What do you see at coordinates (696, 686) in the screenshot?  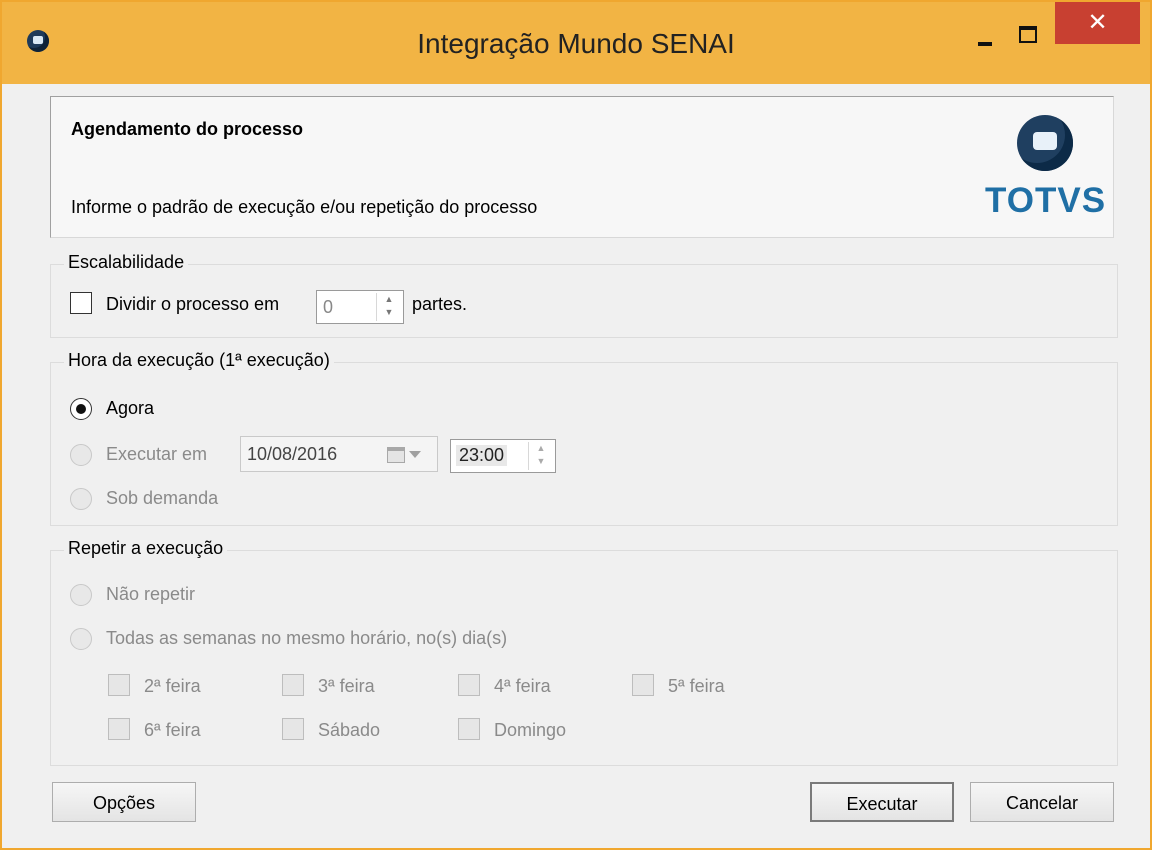 I see `day-label-quinta: 5ª feira` at bounding box center [696, 686].